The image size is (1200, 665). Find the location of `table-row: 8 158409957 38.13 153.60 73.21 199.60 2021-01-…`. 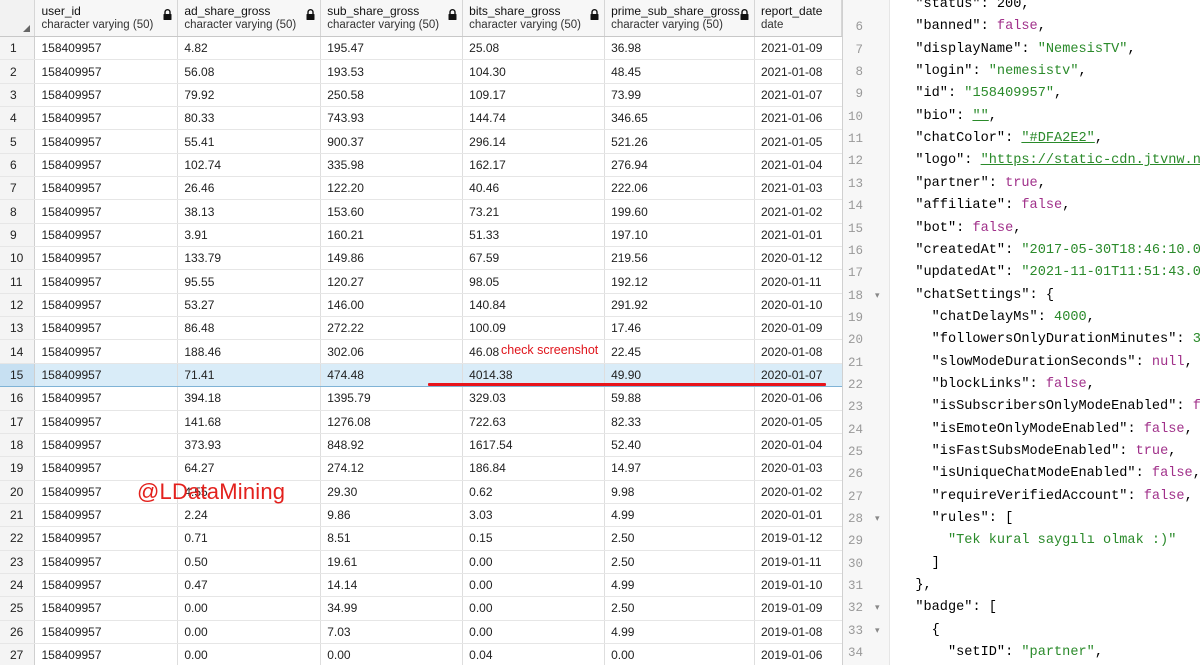

table-row: 8 158409957 38.13 153.60 73.21 199.60 2021-01-… is located at coordinates (421, 211).